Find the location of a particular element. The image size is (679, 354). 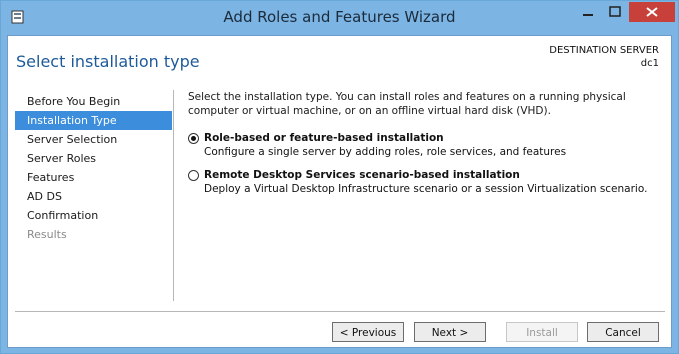

footer-divider is located at coordinates (340, 311).